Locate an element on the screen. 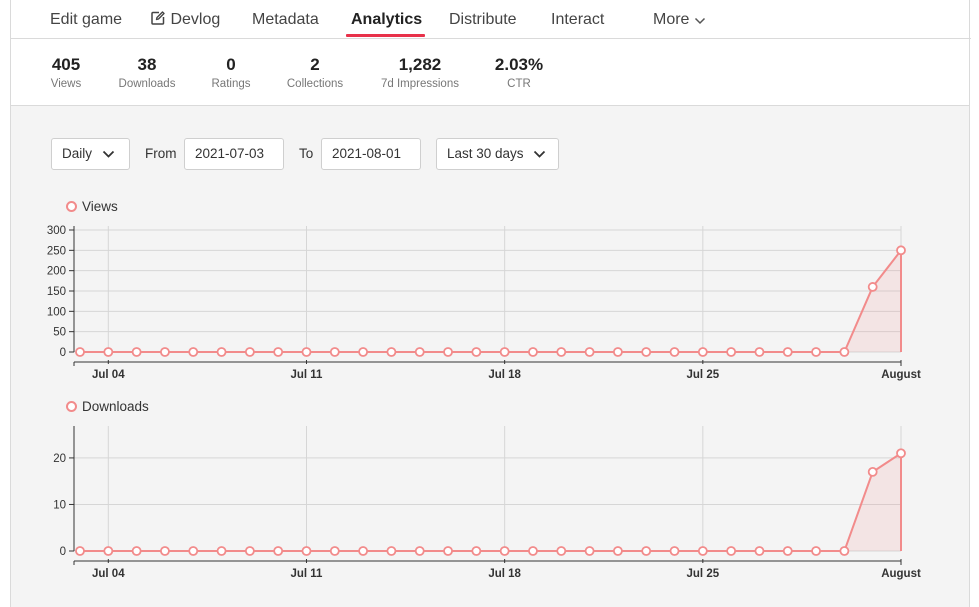  stat-value: 1,282 is located at coordinates (420, 64).